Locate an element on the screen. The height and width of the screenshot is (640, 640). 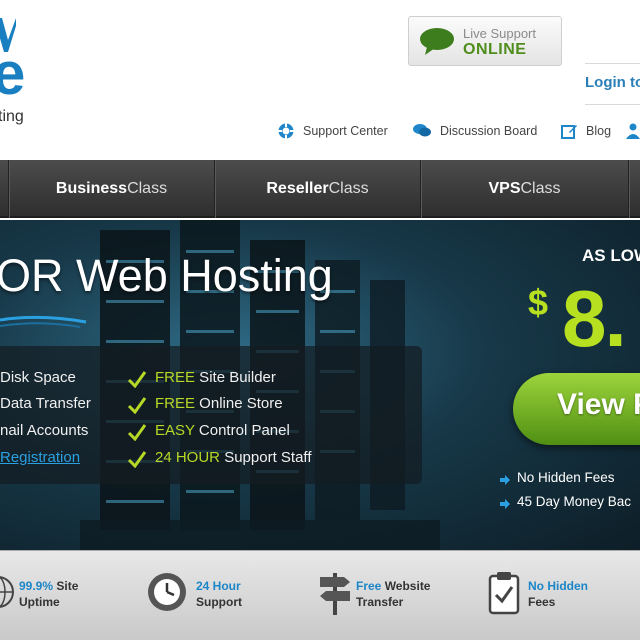
nav-business-class: BusinessClass is located at coordinates (111, 189).